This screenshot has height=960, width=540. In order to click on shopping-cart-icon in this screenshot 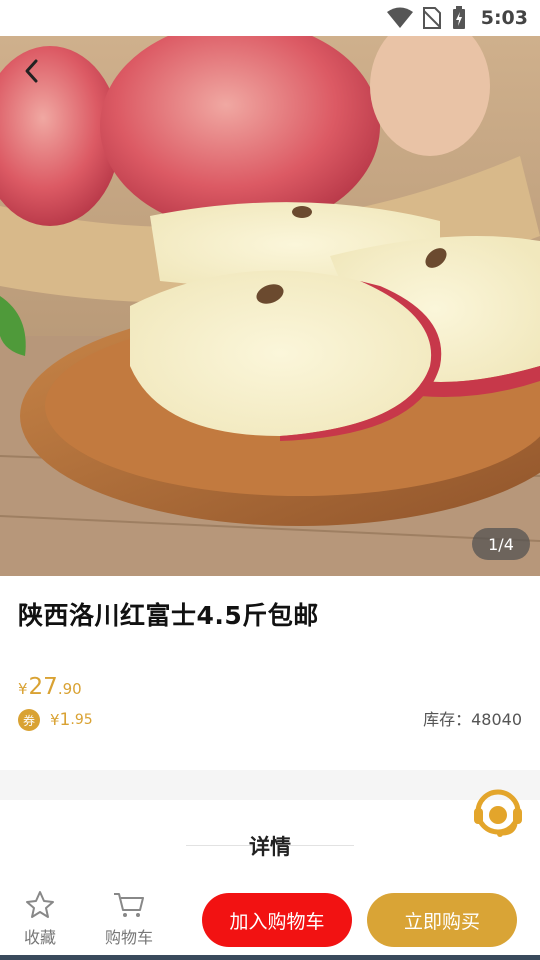, I will do `click(129, 905)`.